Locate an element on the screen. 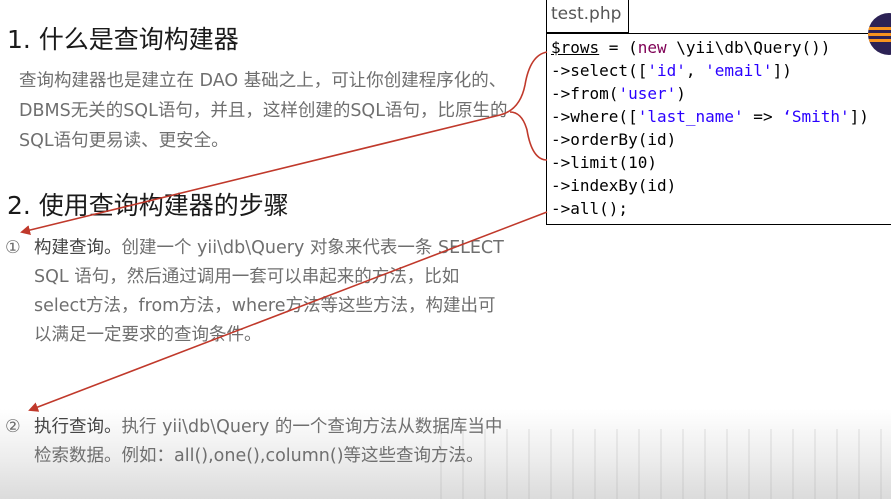  code-token: \yii\db\Query()) is located at coordinates (748, 47).